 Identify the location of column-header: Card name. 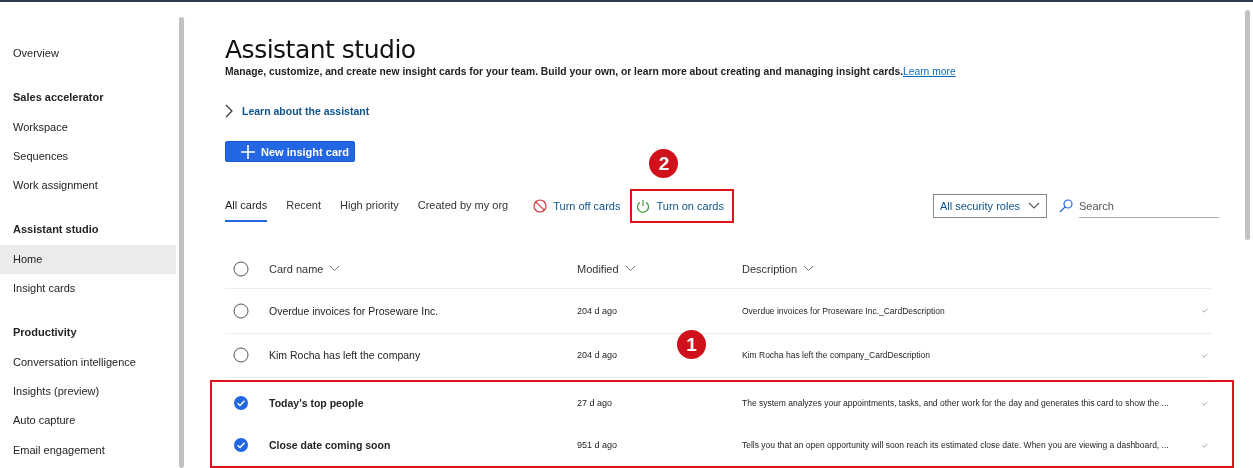
(296, 268).